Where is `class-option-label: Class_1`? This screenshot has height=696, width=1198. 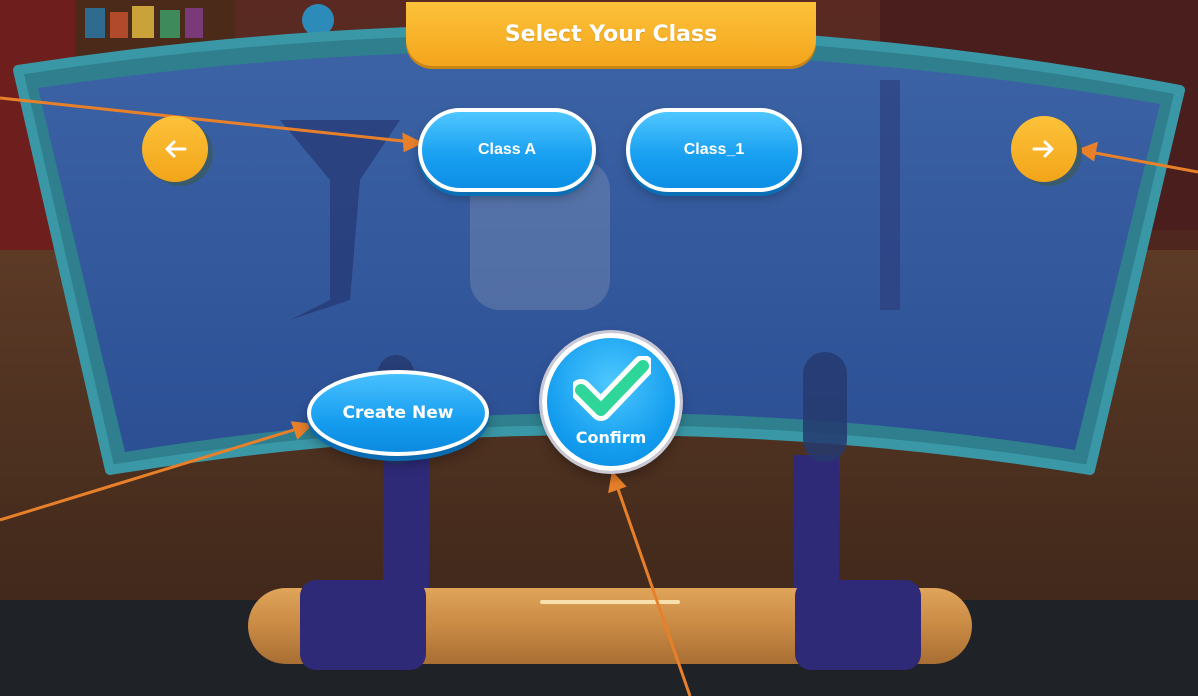 class-option-label: Class_1 is located at coordinates (714, 149).